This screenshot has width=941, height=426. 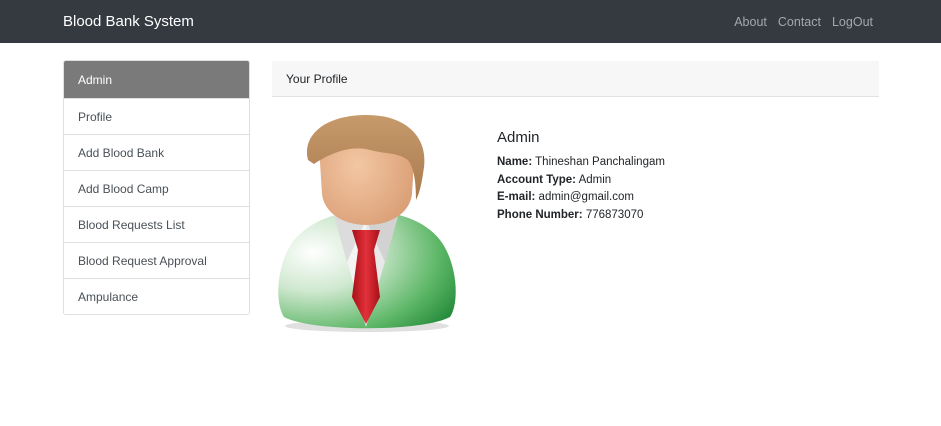 What do you see at coordinates (156, 79) in the screenshot?
I see `sidebar-item-admin: Admin` at bounding box center [156, 79].